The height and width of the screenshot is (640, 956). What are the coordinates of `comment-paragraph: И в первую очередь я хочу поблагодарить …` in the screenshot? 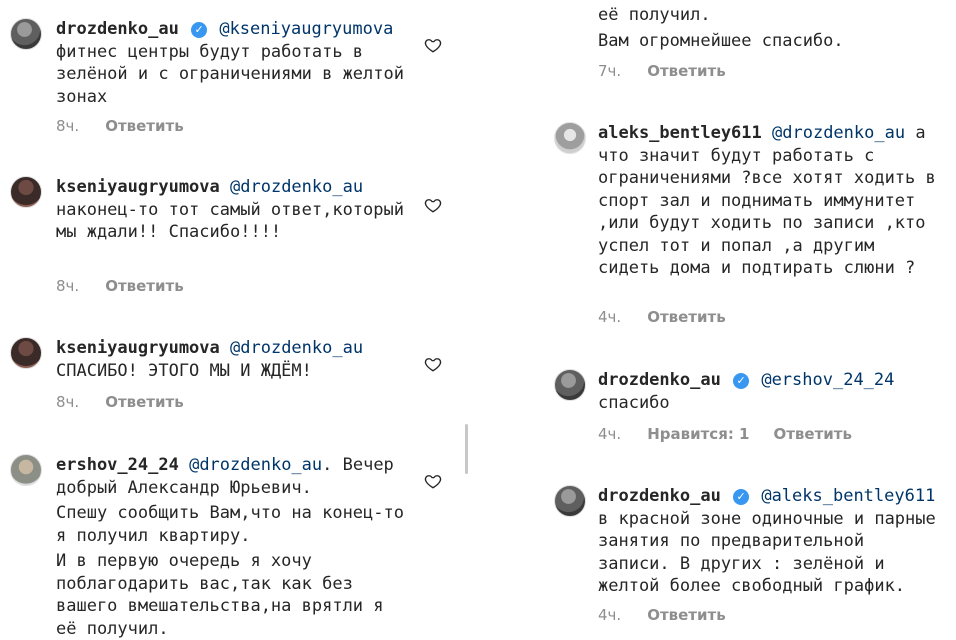 It's located at (220, 595).